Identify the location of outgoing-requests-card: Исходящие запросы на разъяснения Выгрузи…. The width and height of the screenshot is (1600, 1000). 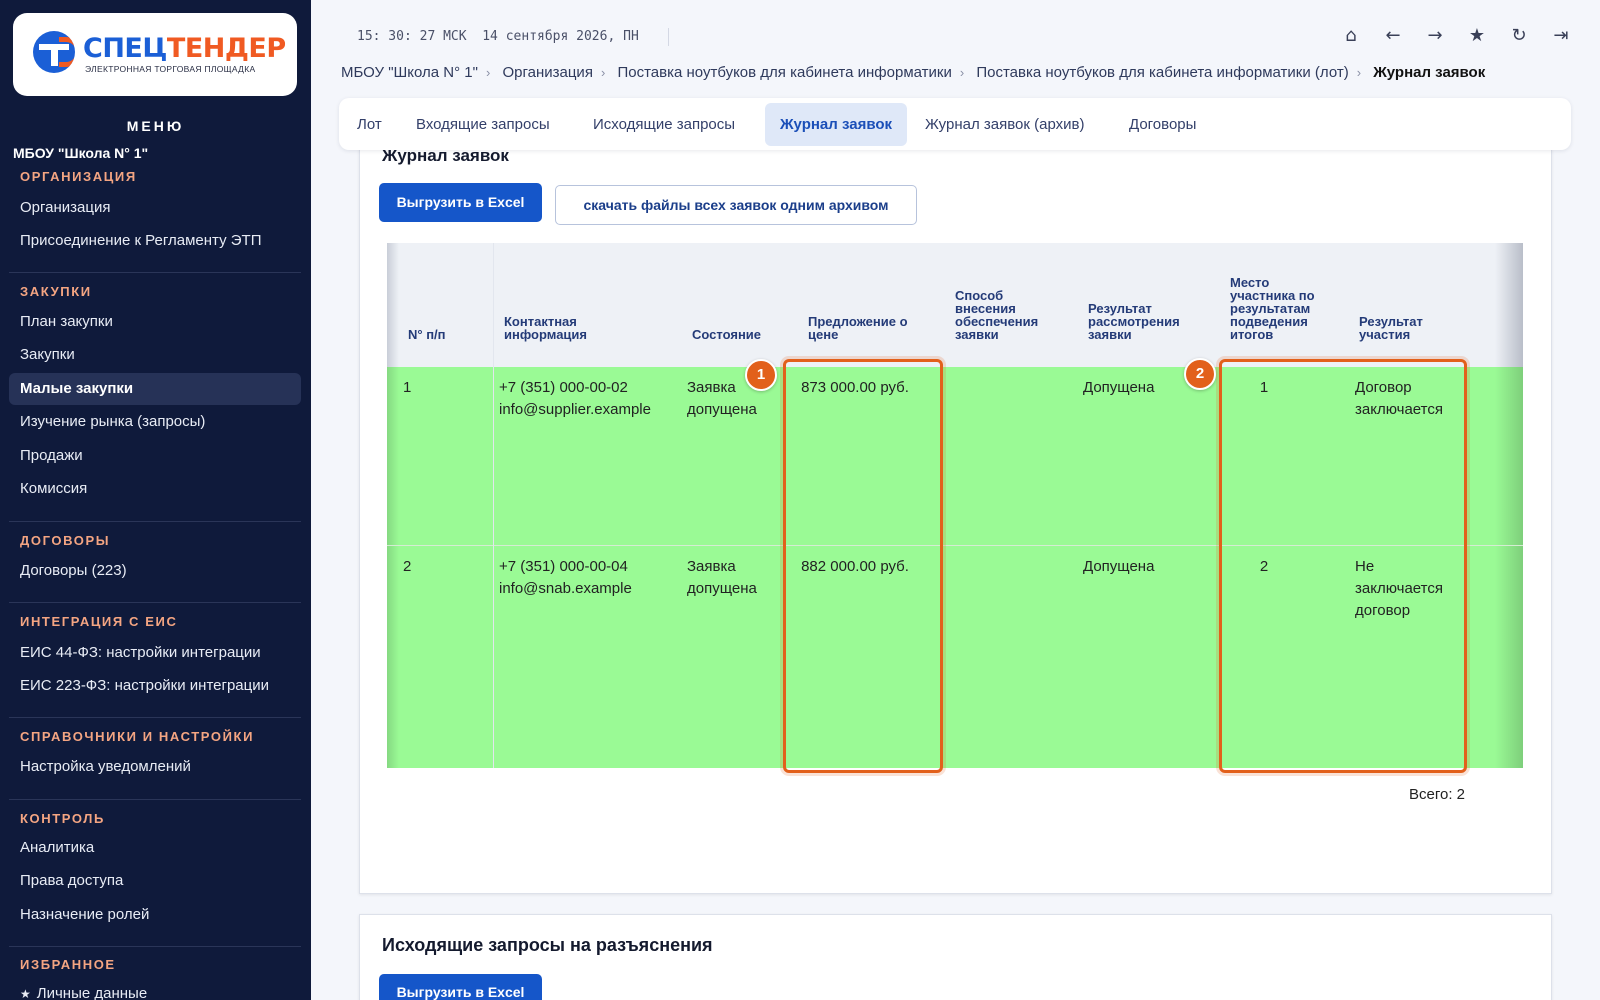
(955, 957).